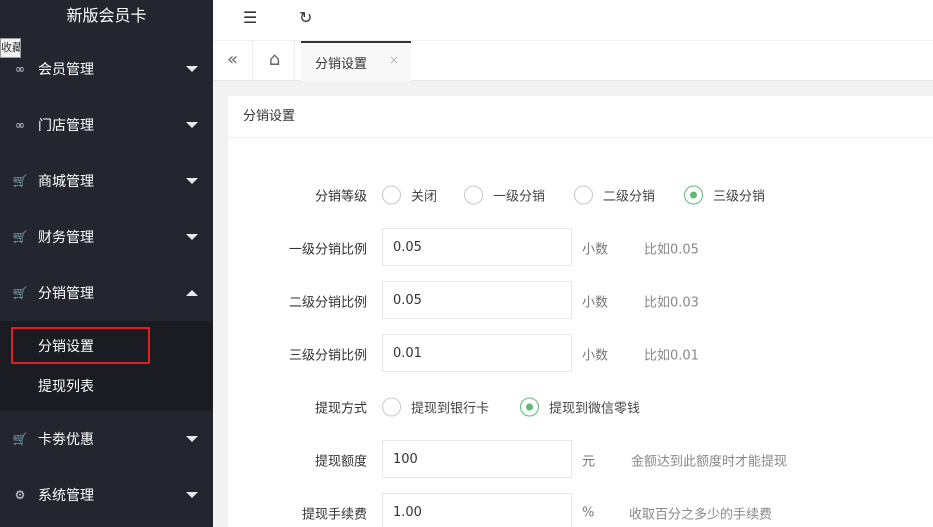 This screenshot has width=933, height=527. Describe the element at coordinates (589, 462) in the screenshot. I see `unit-label: 元` at that location.